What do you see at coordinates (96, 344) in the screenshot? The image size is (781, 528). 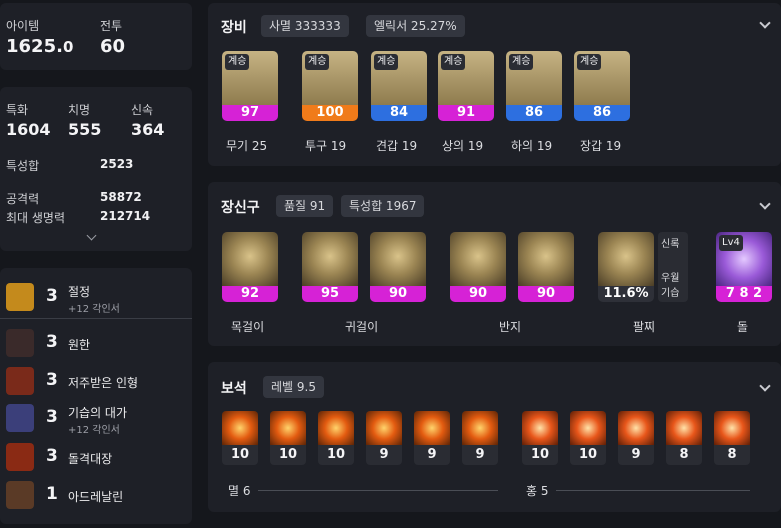 I see `engraving-row: 3 원한` at bounding box center [96, 344].